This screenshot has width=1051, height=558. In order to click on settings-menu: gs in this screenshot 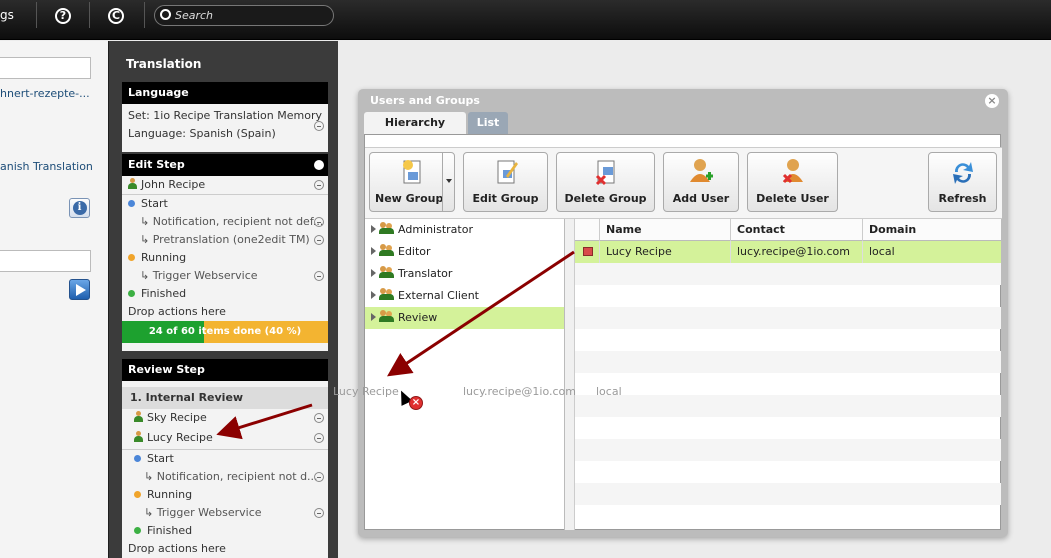, I will do `click(7, 15)`.